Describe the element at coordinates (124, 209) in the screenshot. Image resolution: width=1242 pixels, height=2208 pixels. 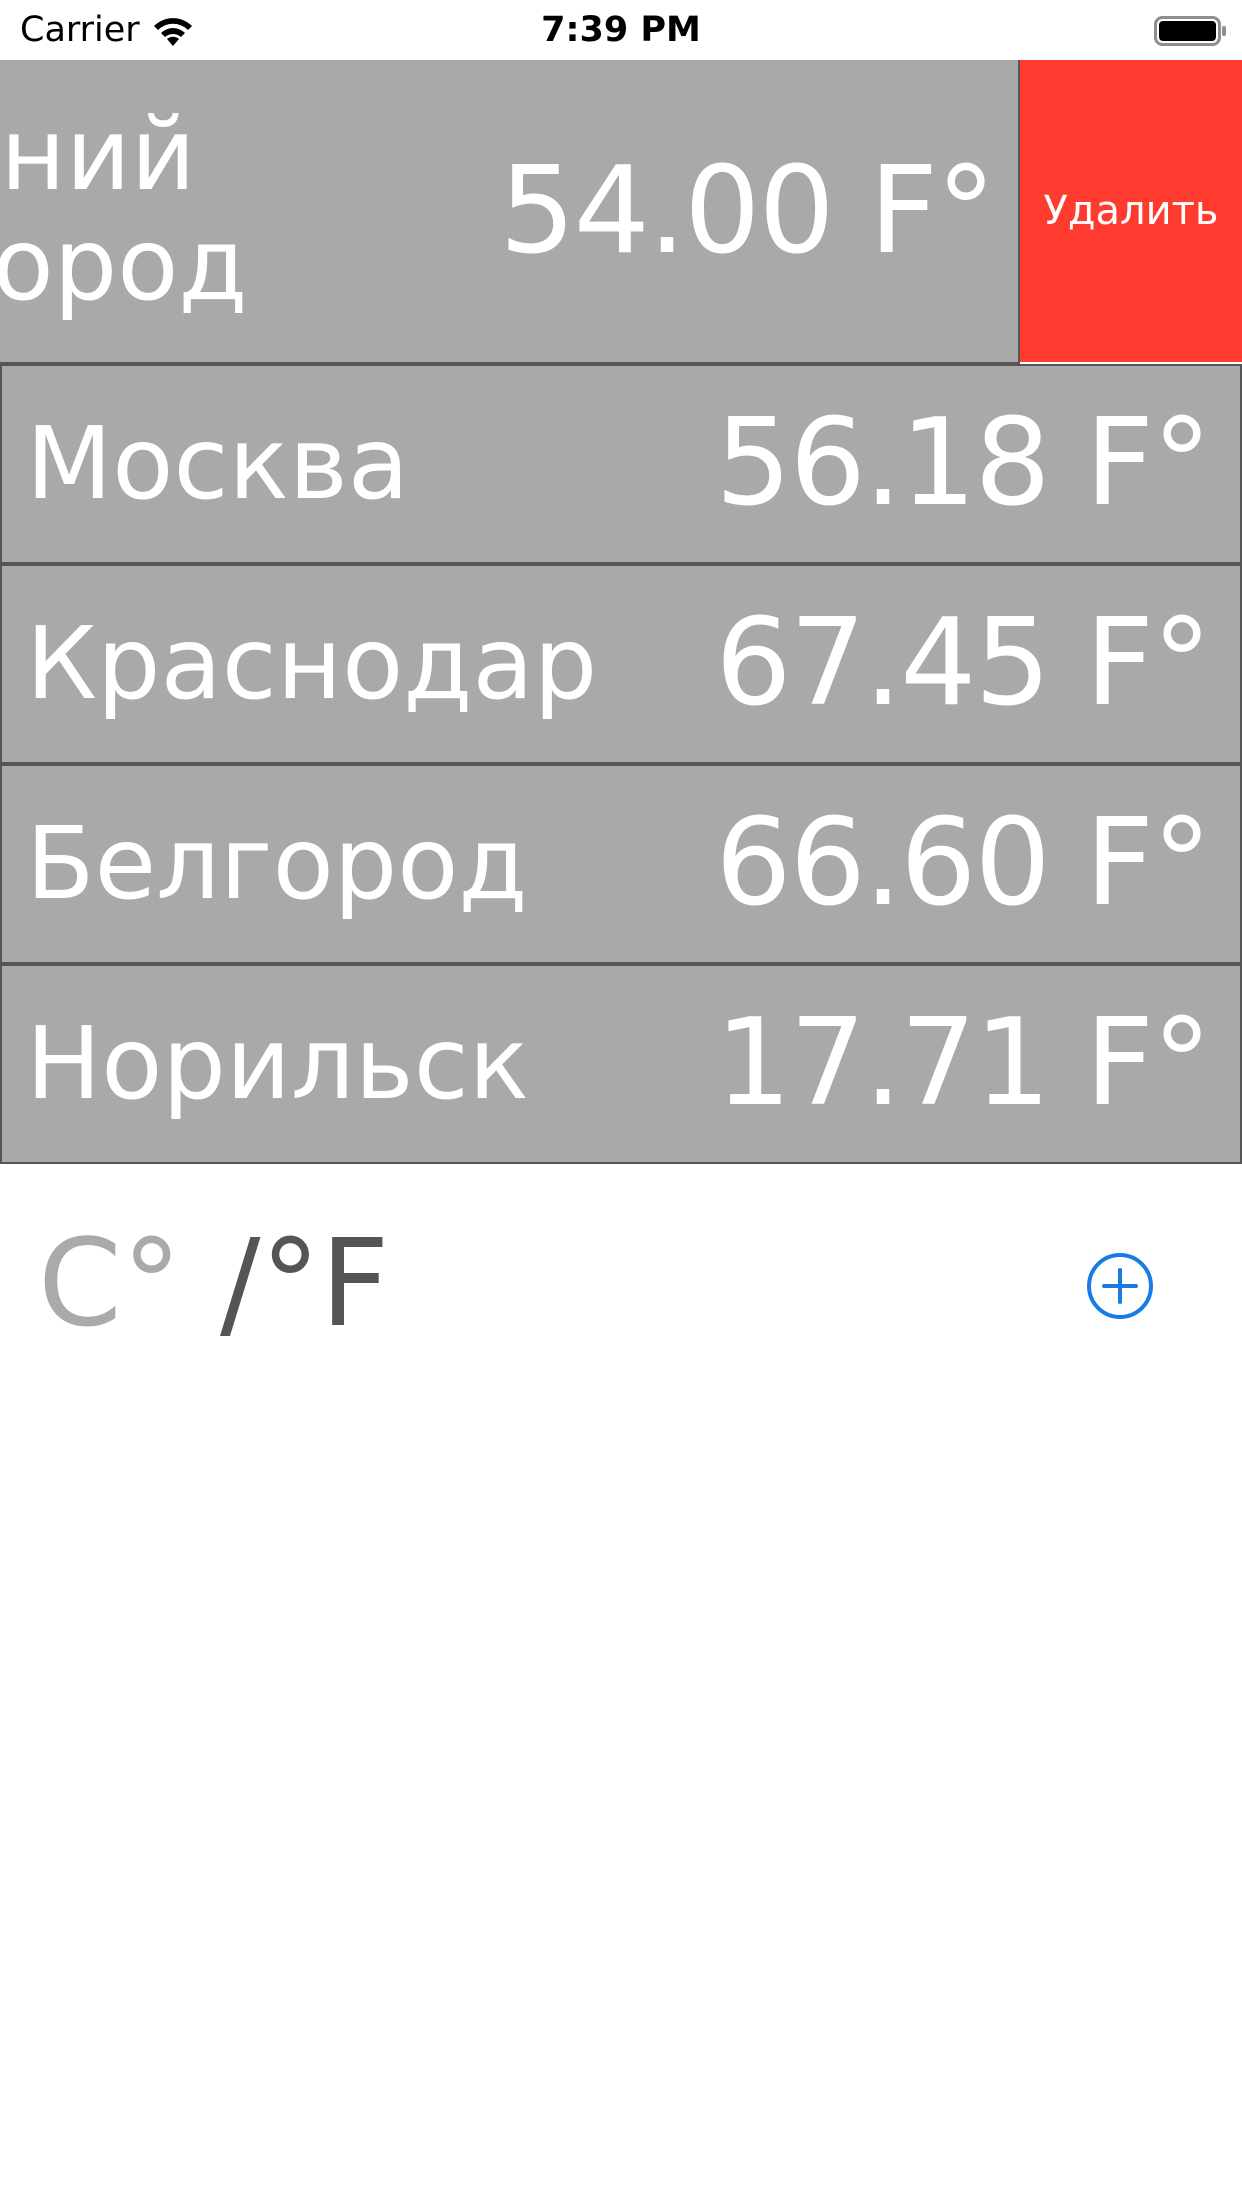
I see `city-name: кний город` at that location.